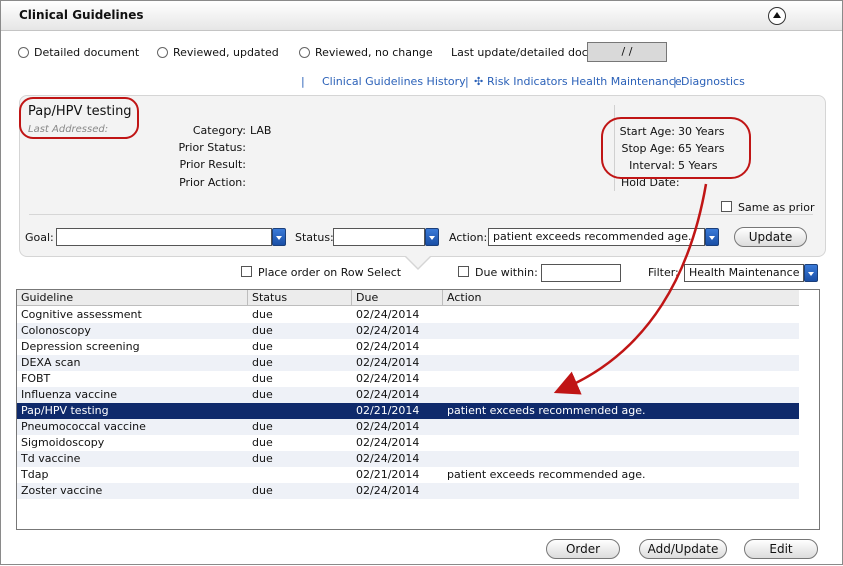 Image resolution: width=843 pixels, height=566 pixels. I want to click on table-row: Zoster vaccine due 02/24/2014, so click(408, 491).